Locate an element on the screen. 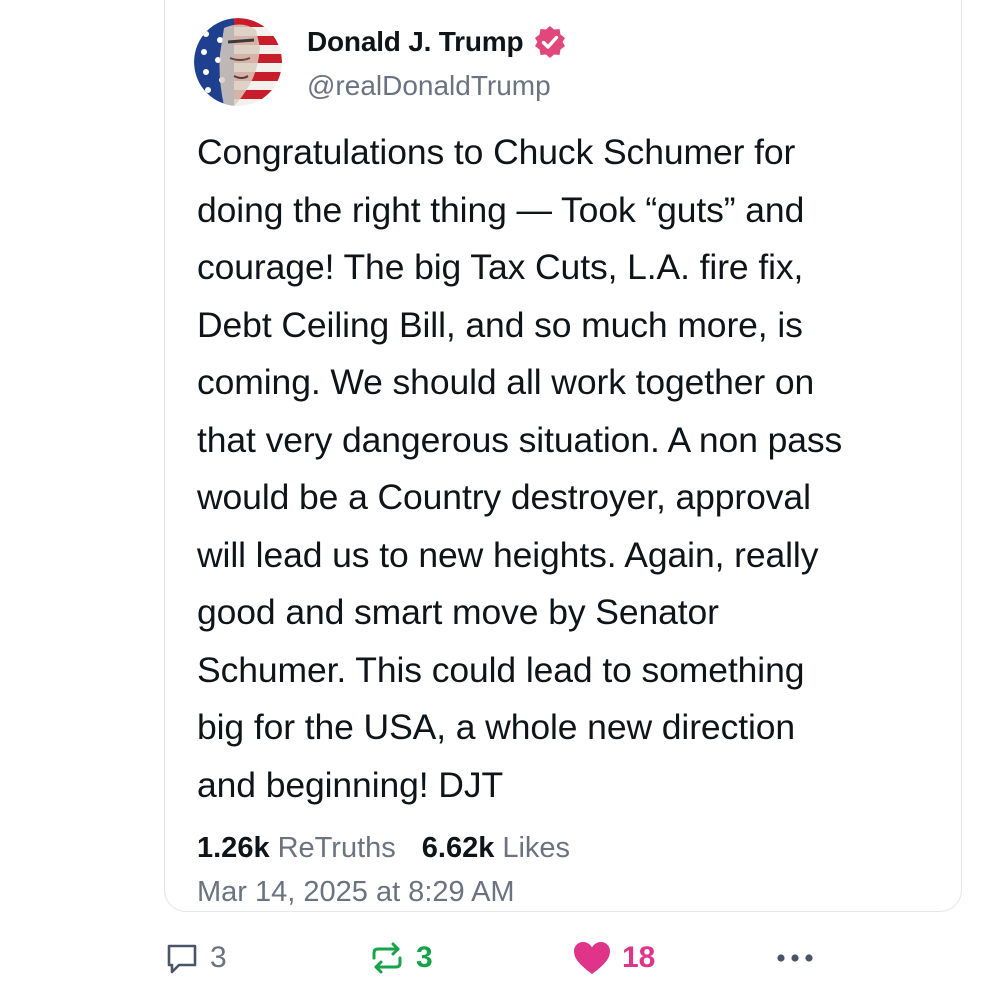 The height and width of the screenshot is (993, 1000). reply-button: 3 is located at coordinates (195, 958).